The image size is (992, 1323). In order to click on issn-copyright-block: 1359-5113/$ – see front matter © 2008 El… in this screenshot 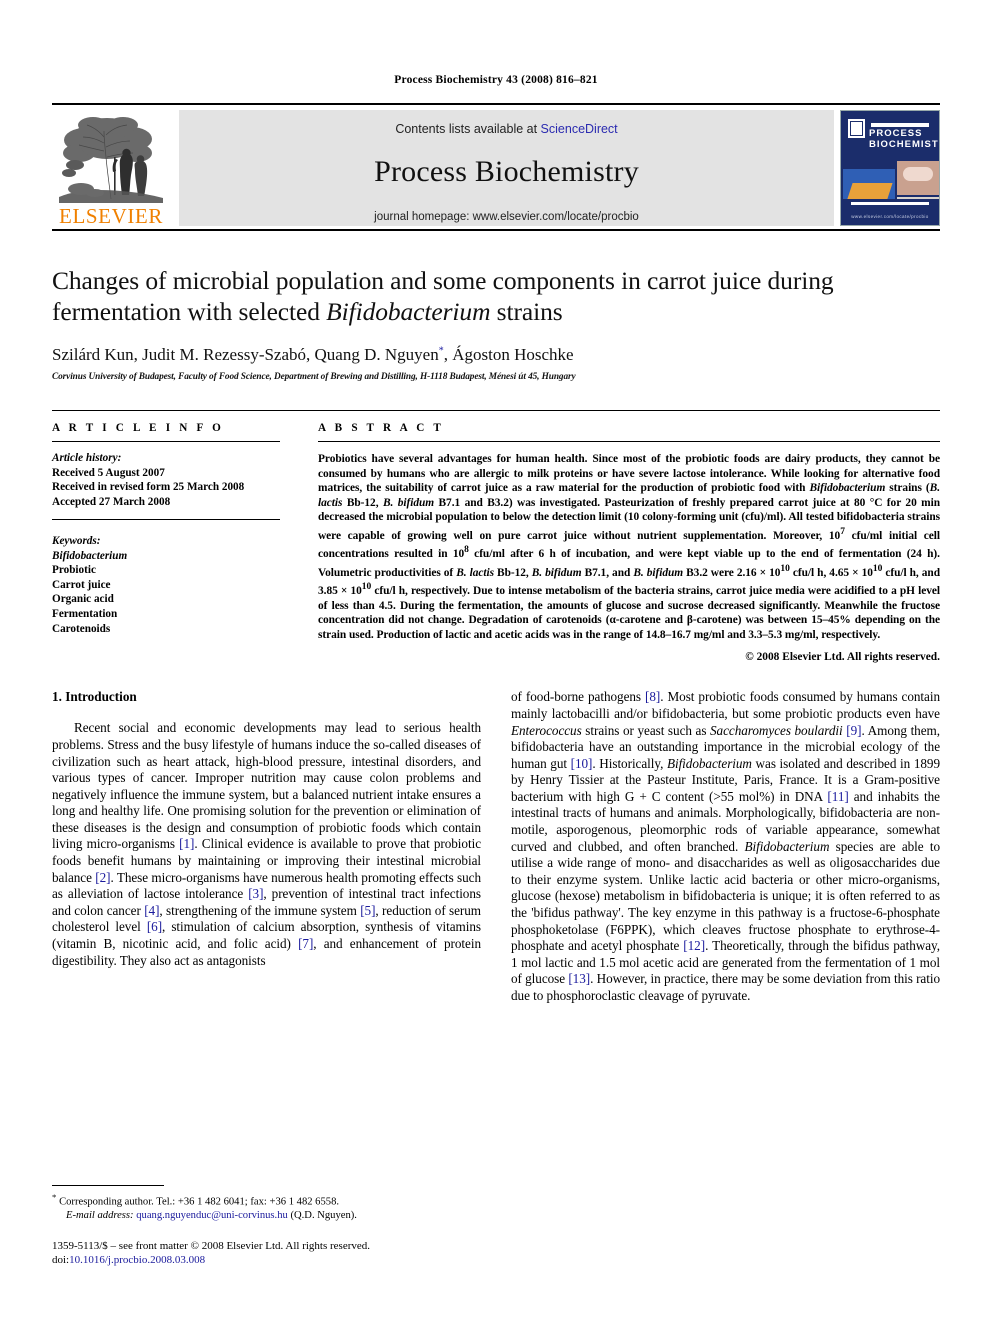, I will do `click(267, 1253)`.